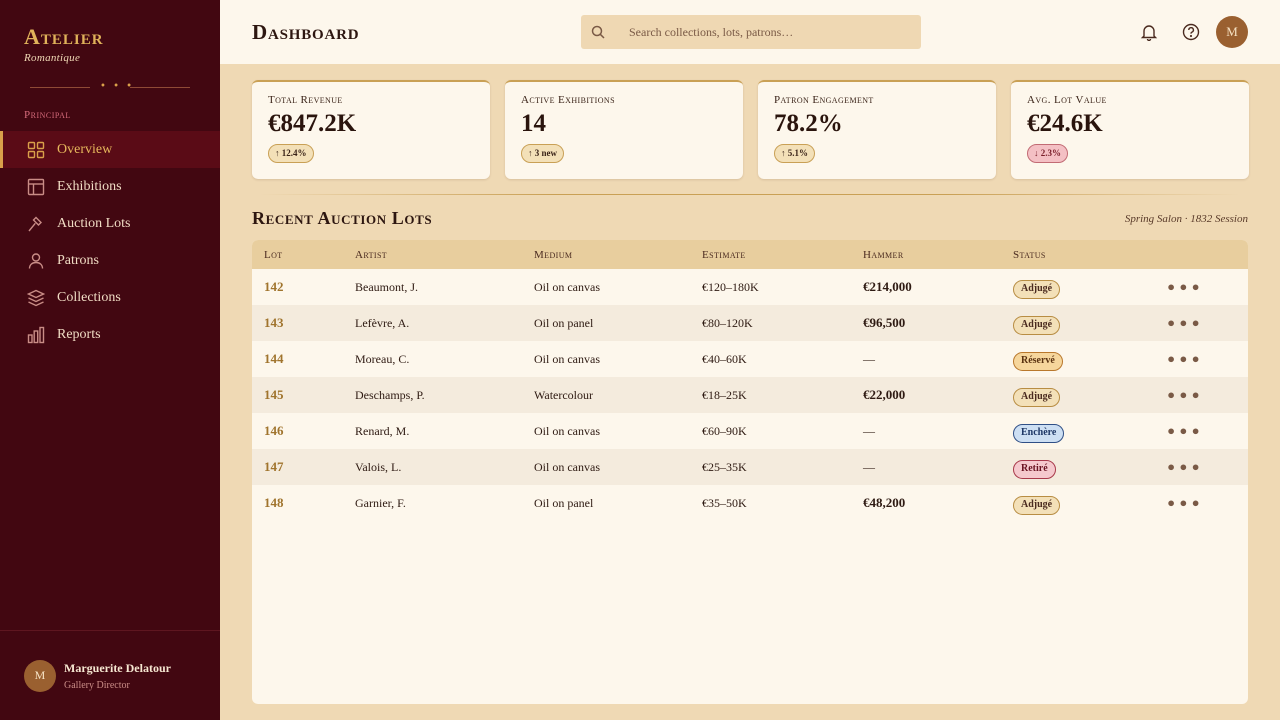 The height and width of the screenshot is (720, 1280). What do you see at coordinates (1130, 129) in the screenshot?
I see `stat-card-avg-lot: Avg. Lot Value €24.6K ↓ 2.3%` at bounding box center [1130, 129].